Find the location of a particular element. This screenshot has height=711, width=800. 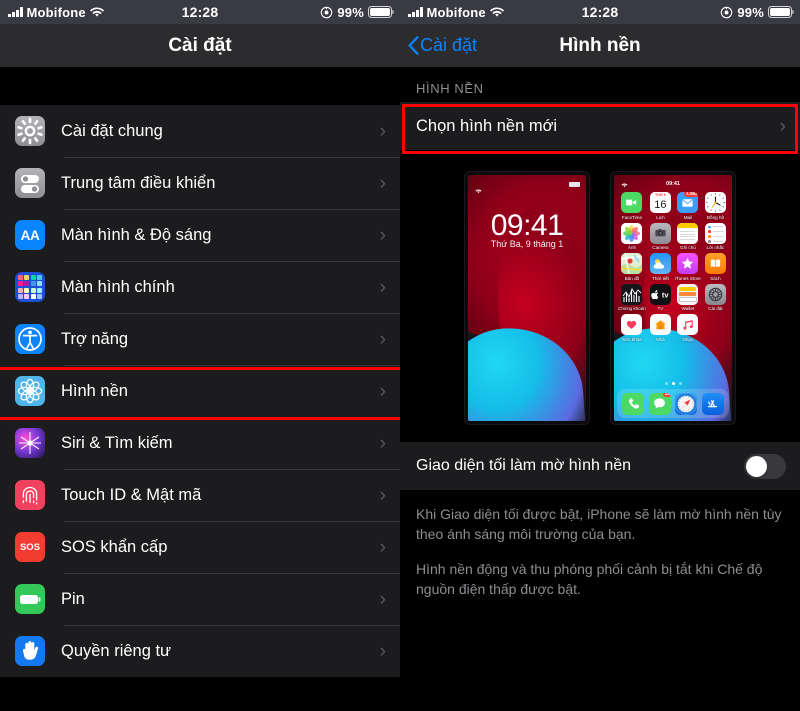

app-store-icon is located at coordinates (712, 403).